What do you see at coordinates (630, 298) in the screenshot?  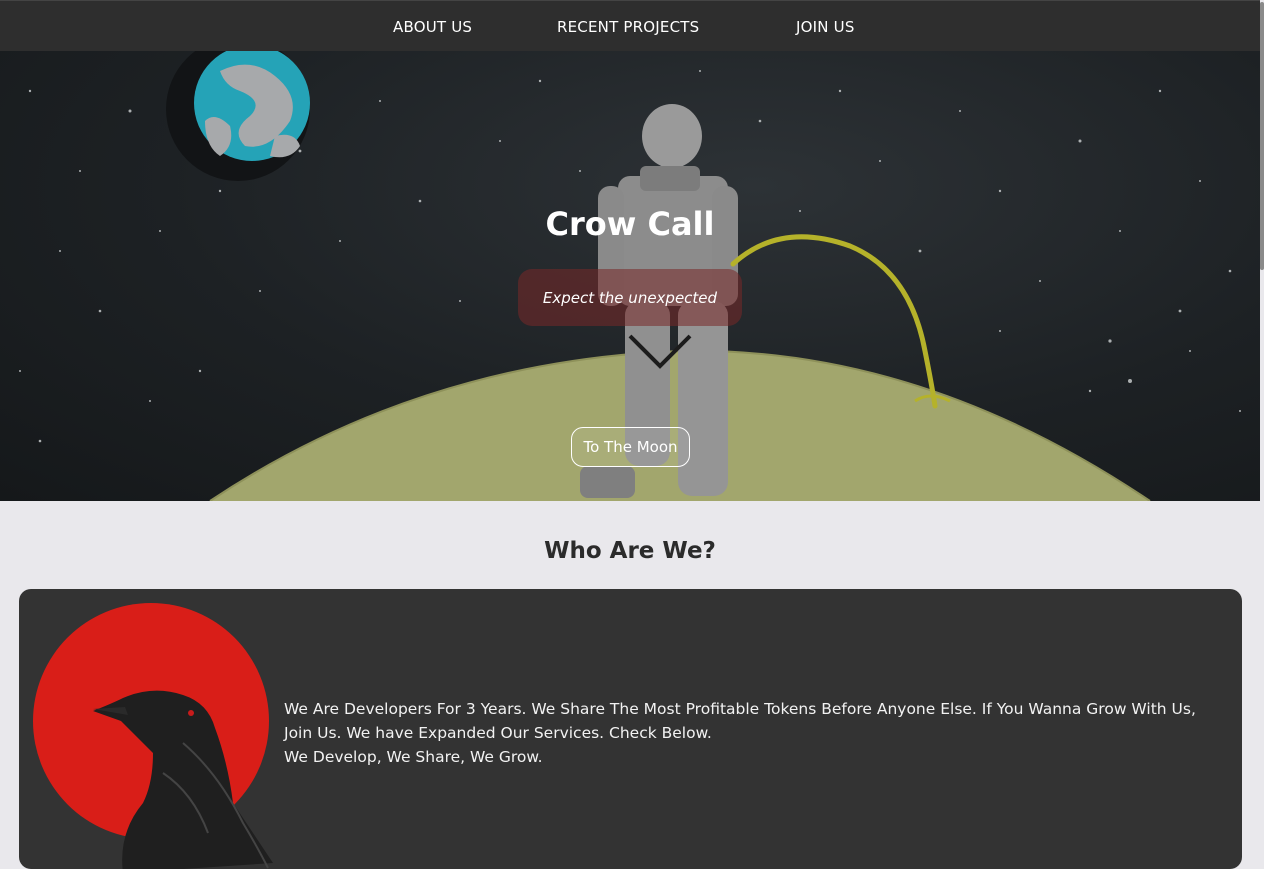 I see `hero-tagline: Expect the unexpected` at bounding box center [630, 298].